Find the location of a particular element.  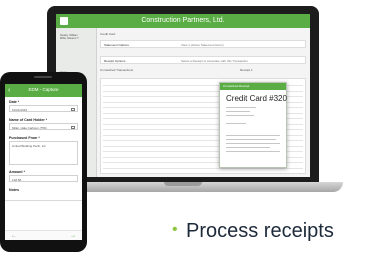

app-title: Construction Partners, Ltd. is located at coordinates (183, 20).